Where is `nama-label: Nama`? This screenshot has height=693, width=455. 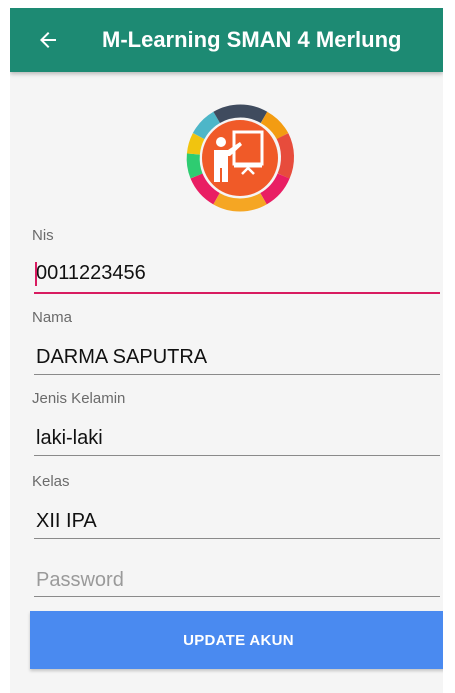 nama-label: Nama is located at coordinates (52, 317).